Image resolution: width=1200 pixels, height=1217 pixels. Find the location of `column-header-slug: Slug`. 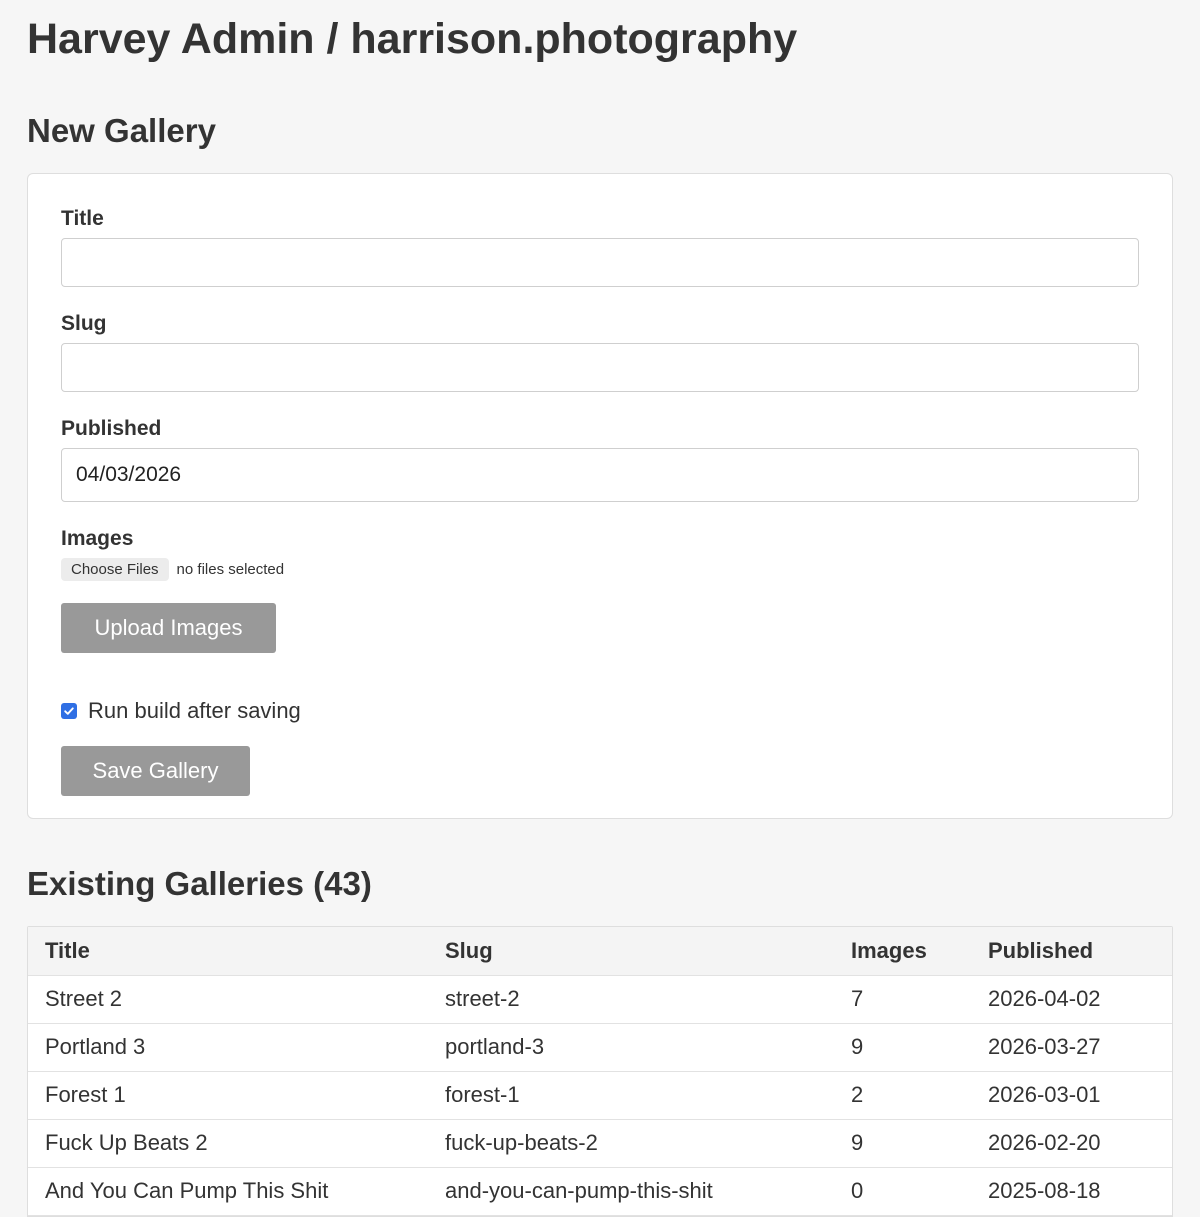

column-header-slug: Slug is located at coordinates (631, 951).